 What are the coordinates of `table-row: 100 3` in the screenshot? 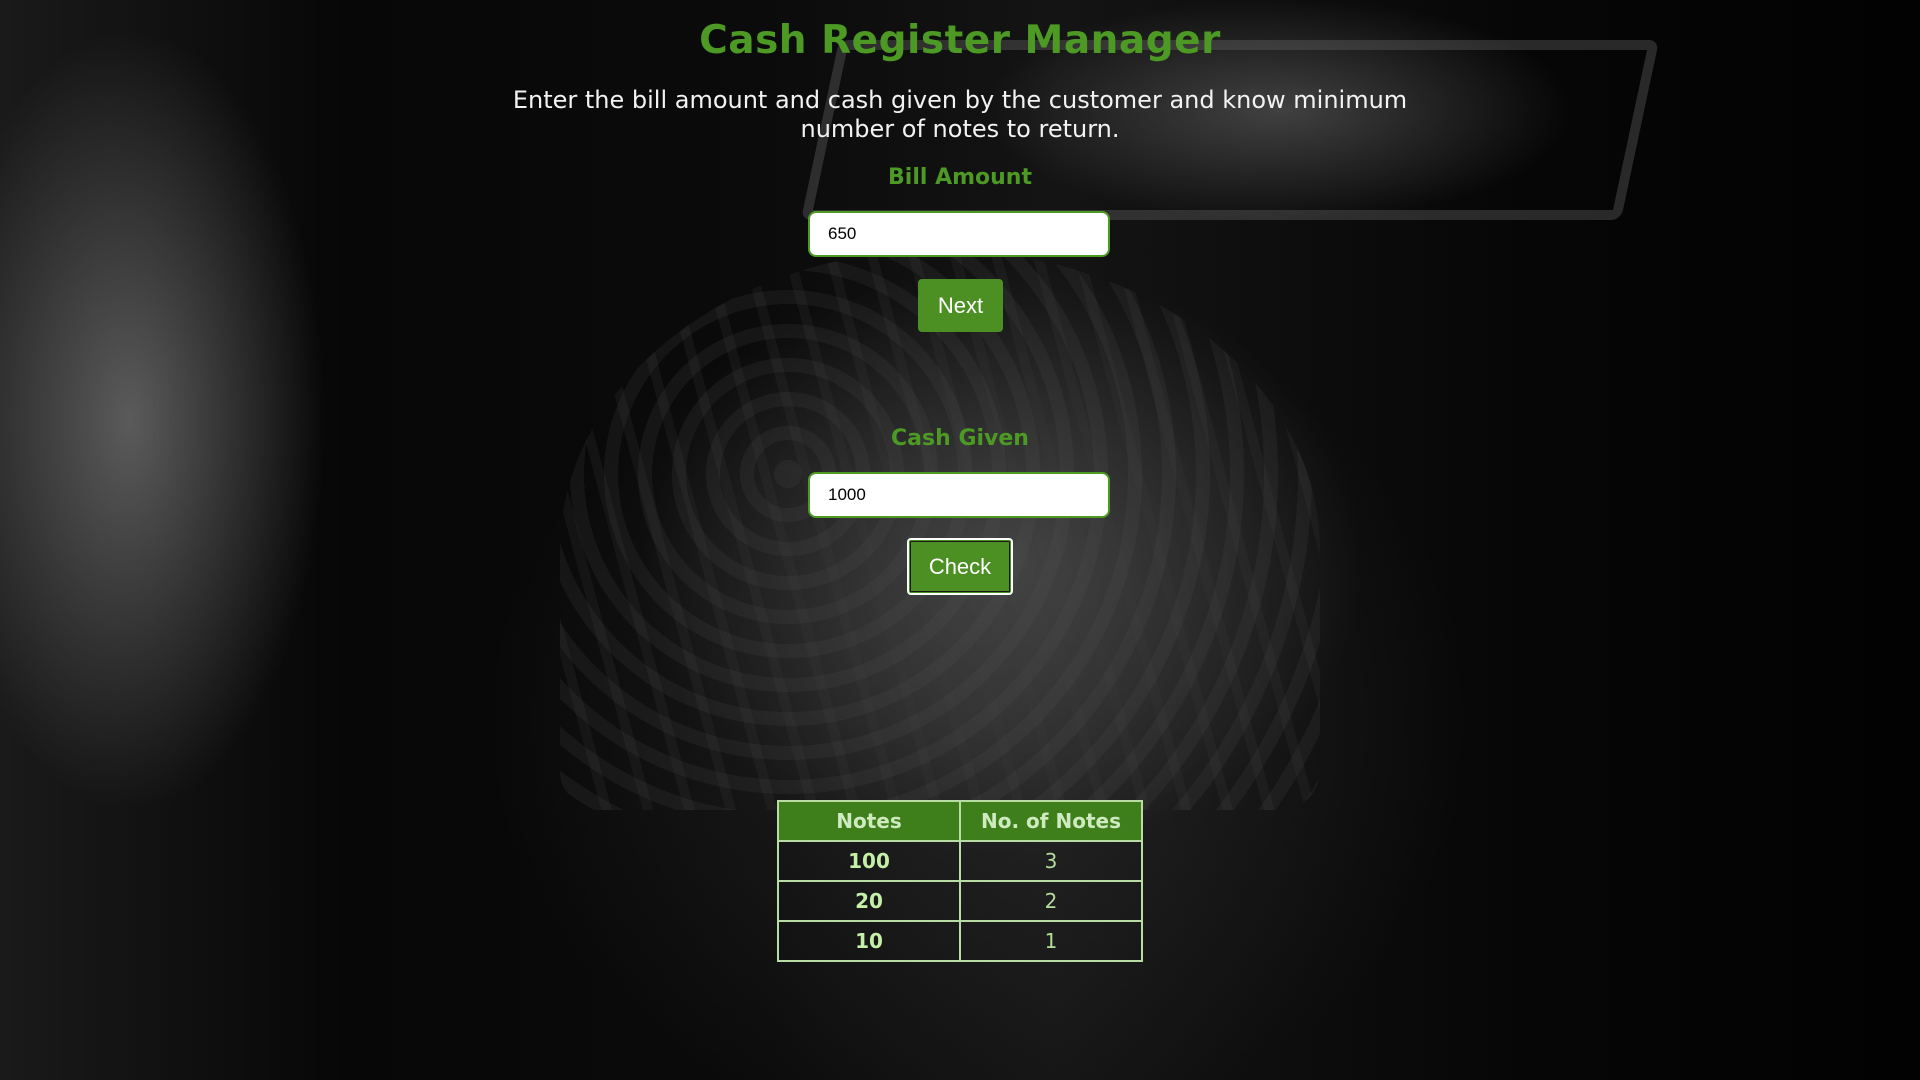 It's located at (960, 861).